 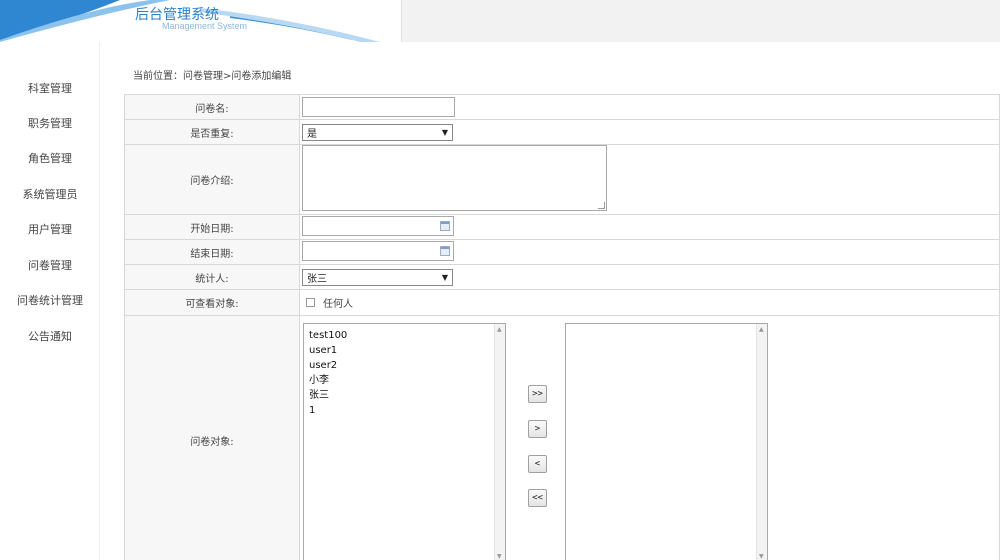 What do you see at coordinates (205, 26) in the screenshot?
I see `app-subtitle: Management System` at bounding box center [205, 26].